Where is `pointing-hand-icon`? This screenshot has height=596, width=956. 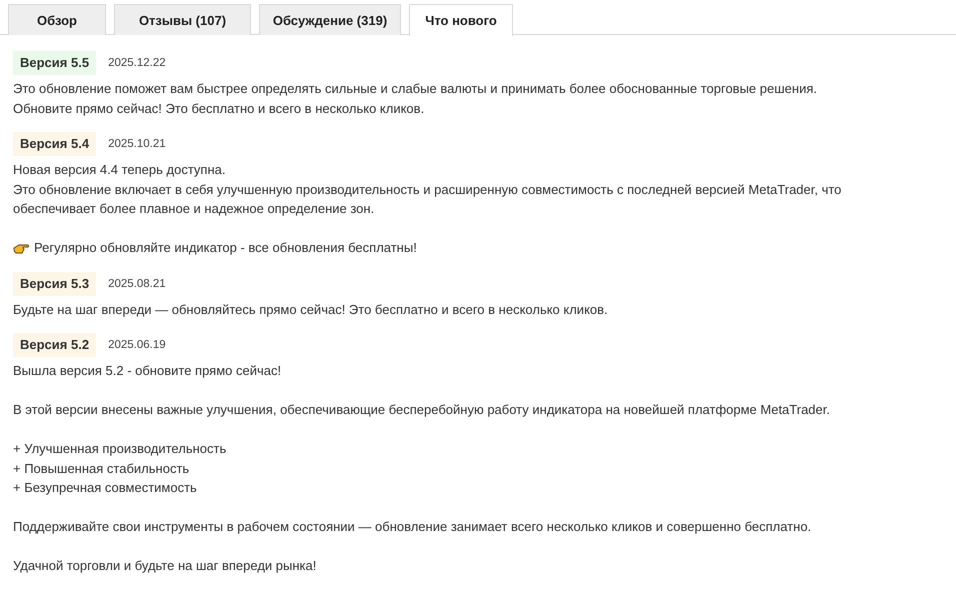
pointing-hand-icon is located at coordinates (21, 248).